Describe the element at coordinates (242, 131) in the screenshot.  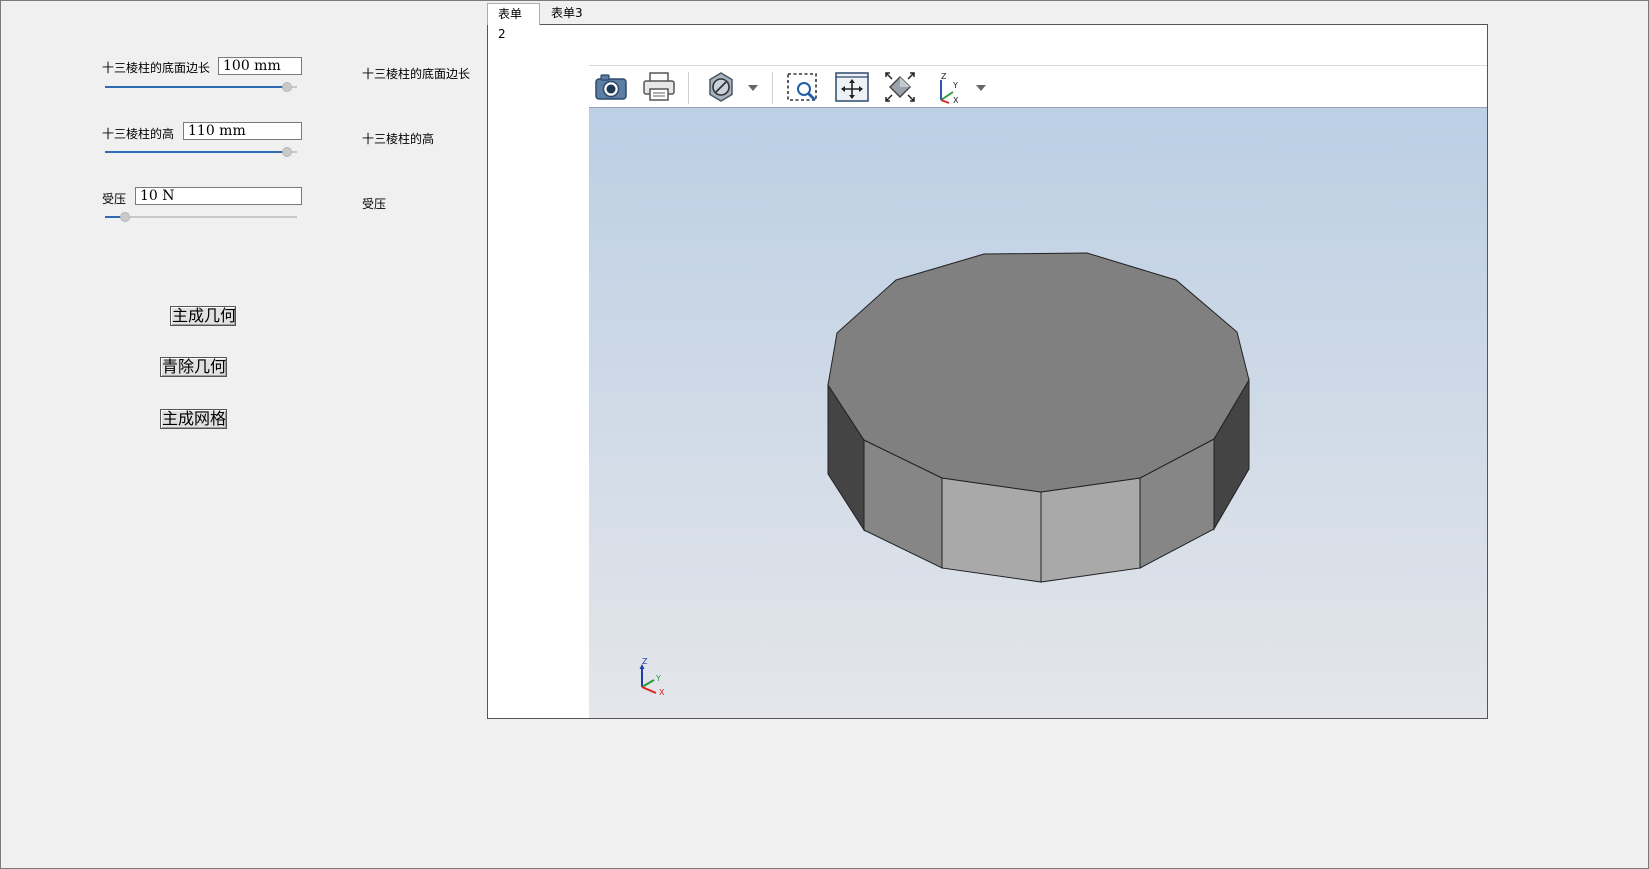
I see `height-input: 110 mm` at that location.